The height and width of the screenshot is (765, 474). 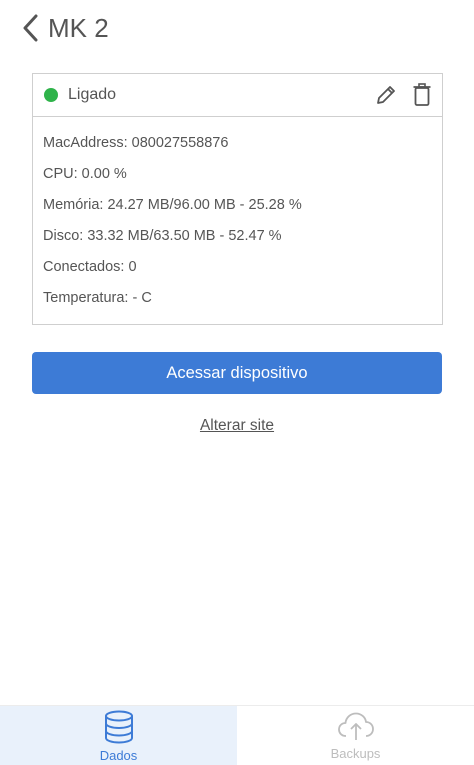 I want to click on cpu-line: CPU: 0.00 %, so click(x=85, y=174).